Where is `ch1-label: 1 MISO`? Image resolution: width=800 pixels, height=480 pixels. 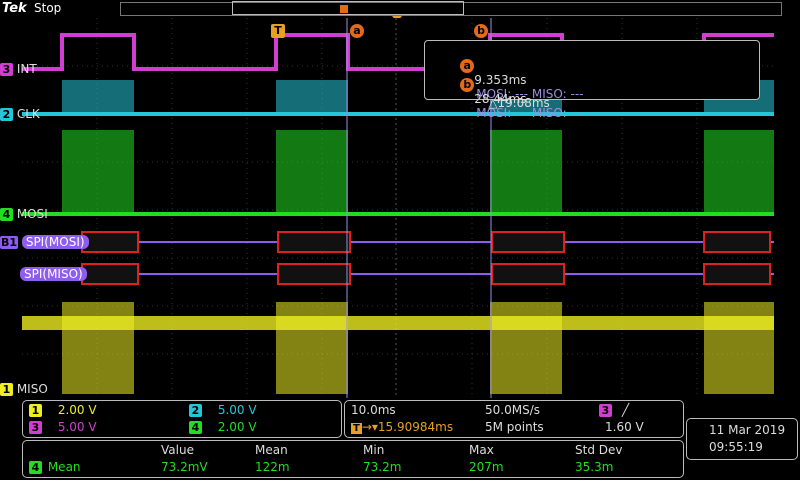
ch1-label: 1 MISO is located at coordinates (24, 389).